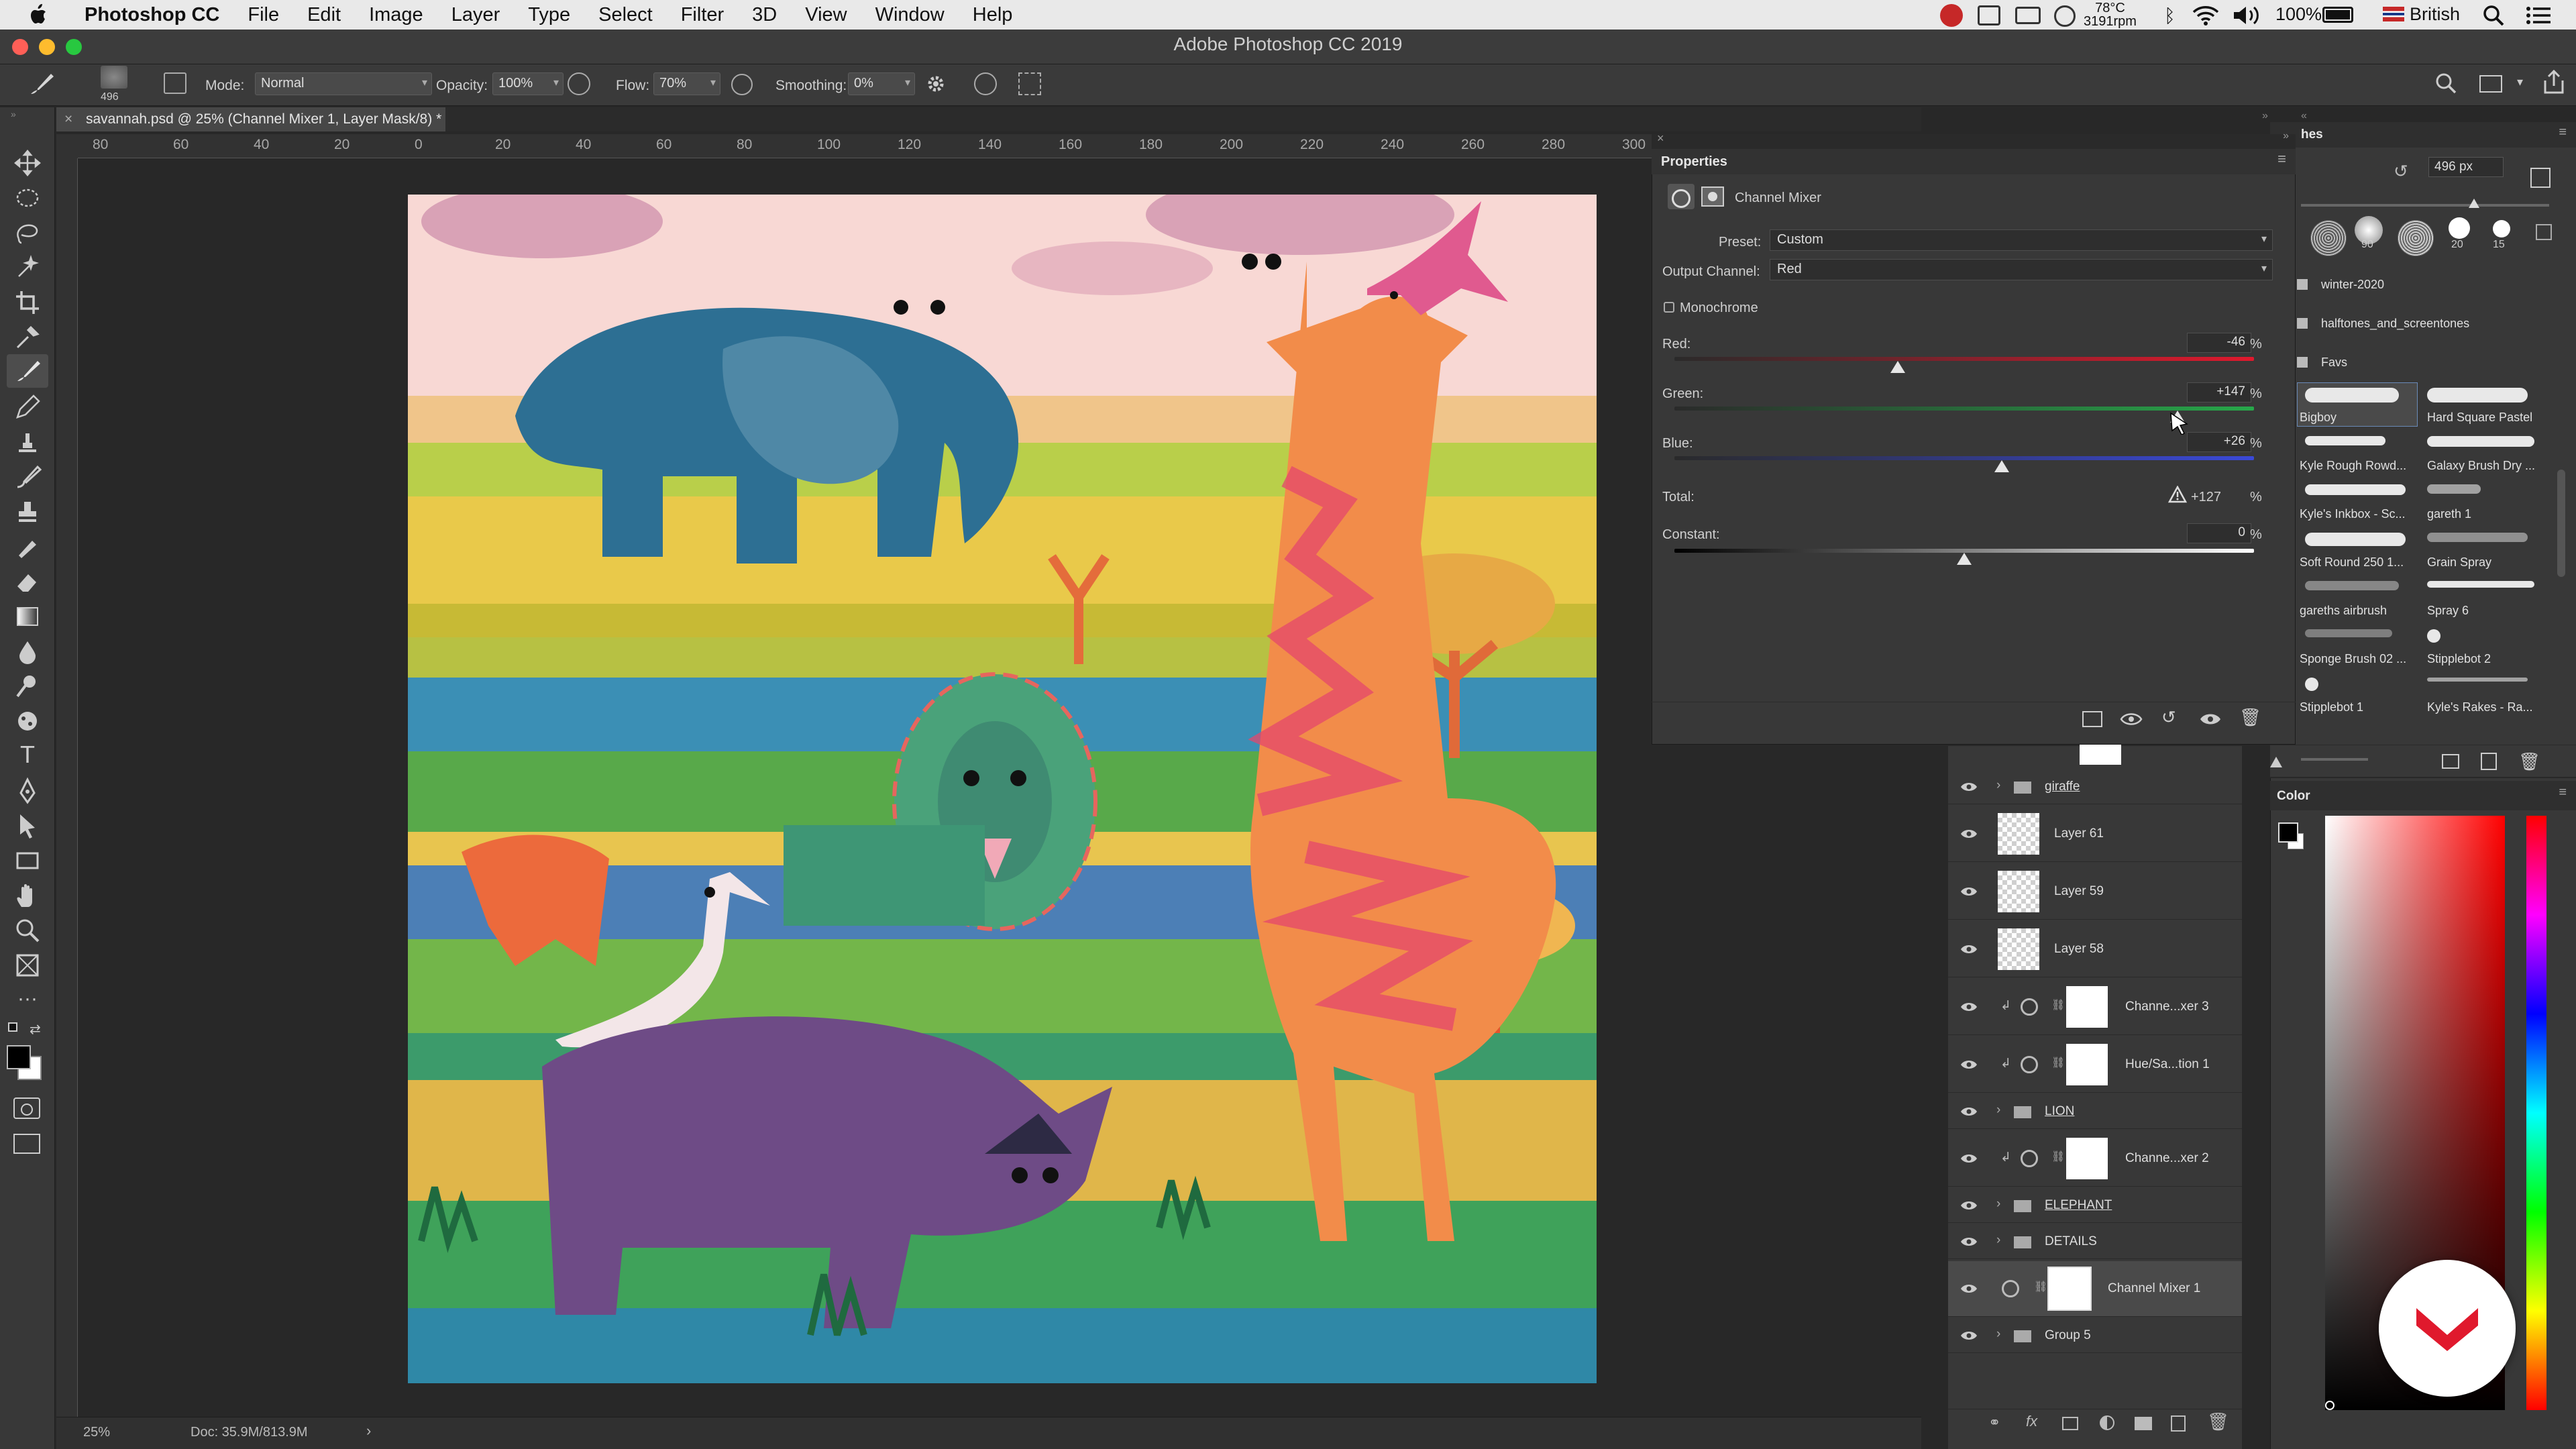 This screenshot has width=2576, height=1449. Describe the element at coordinates (2352, 285) in the screenshot. I see `brush-folder-winter: winter-2020` at that location.